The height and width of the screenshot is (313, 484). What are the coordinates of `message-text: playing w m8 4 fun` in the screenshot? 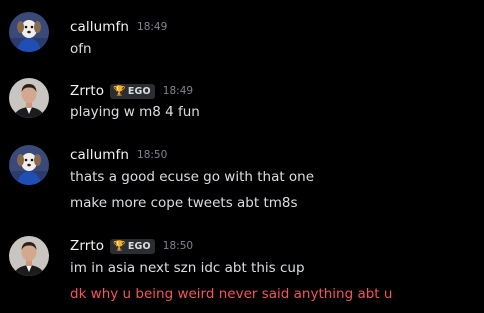 It's located at (135, 112).